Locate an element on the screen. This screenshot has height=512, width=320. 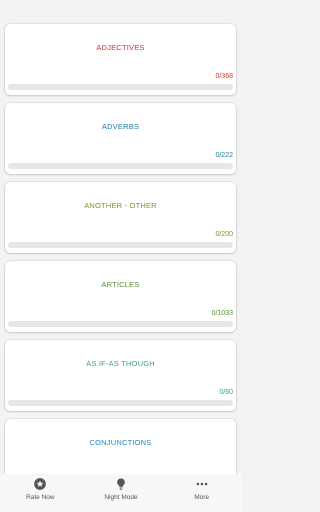
more-button: More is located at coordinates (202, 489).